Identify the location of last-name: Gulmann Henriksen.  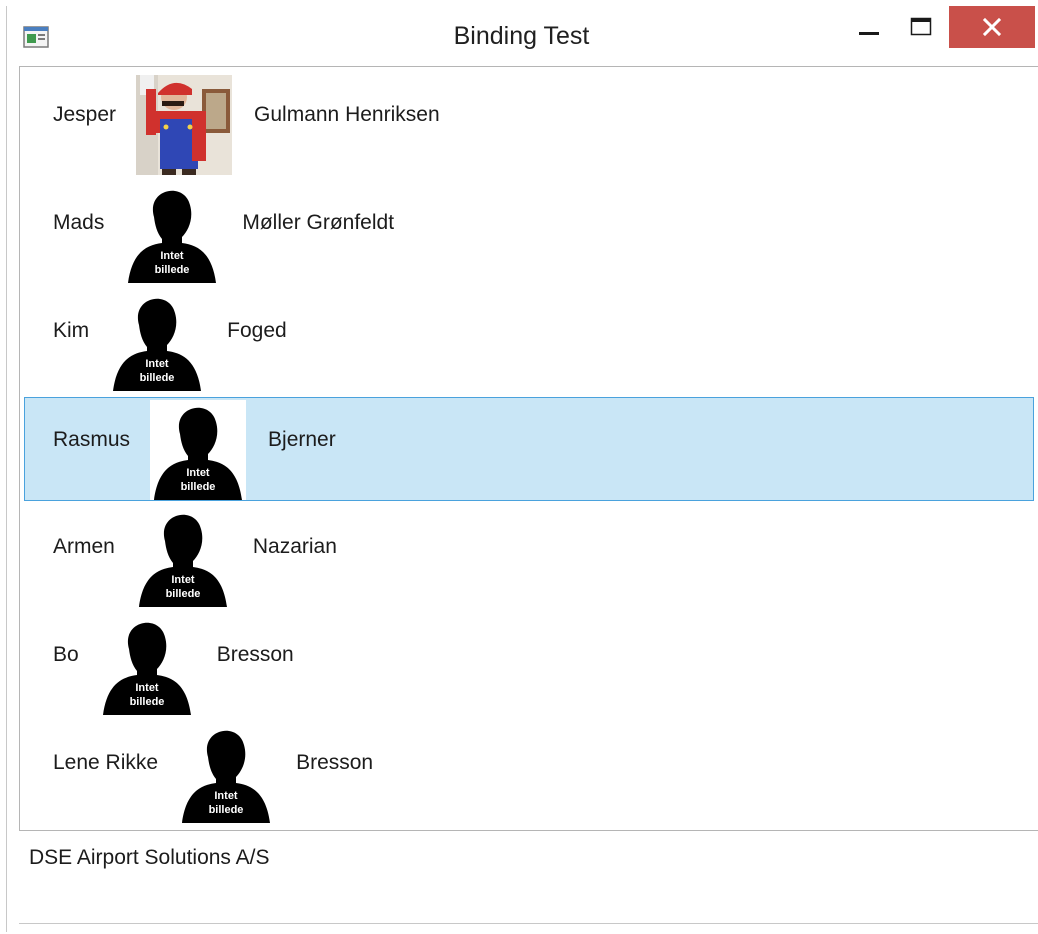
(347, 114).